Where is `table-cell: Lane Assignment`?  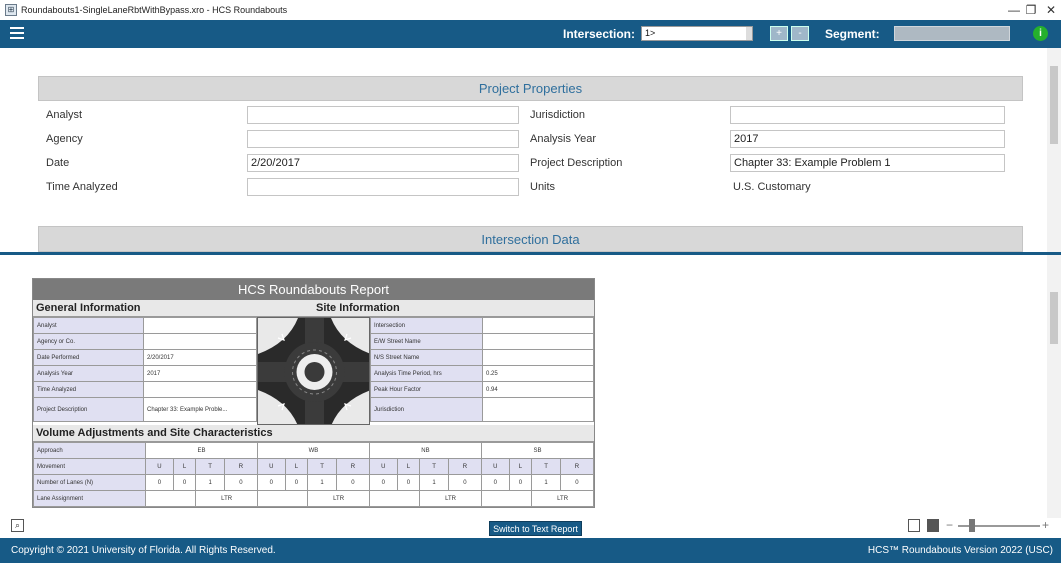 table-cell: Lane Assignment is located at coordinates (89, 498).